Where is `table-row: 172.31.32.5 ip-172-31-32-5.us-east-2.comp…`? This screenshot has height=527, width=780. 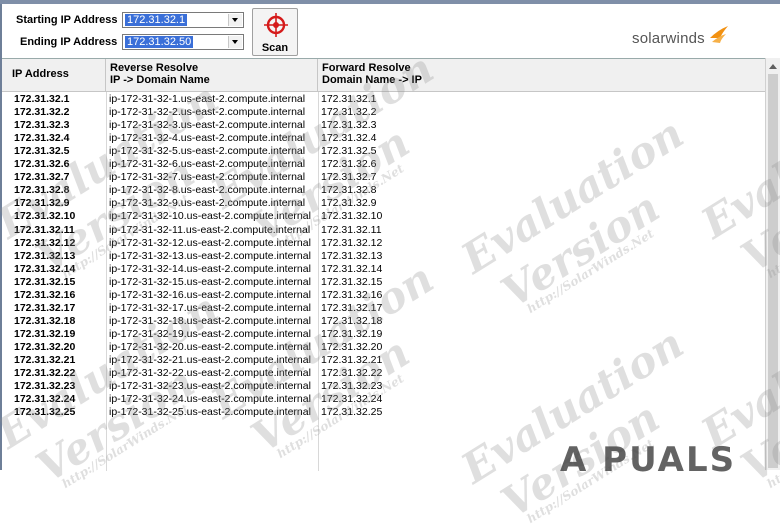 table-row: 172.31.32.5 ip-172-31-32-5.us-east-2.comp… is located at coordinates (383, 151).